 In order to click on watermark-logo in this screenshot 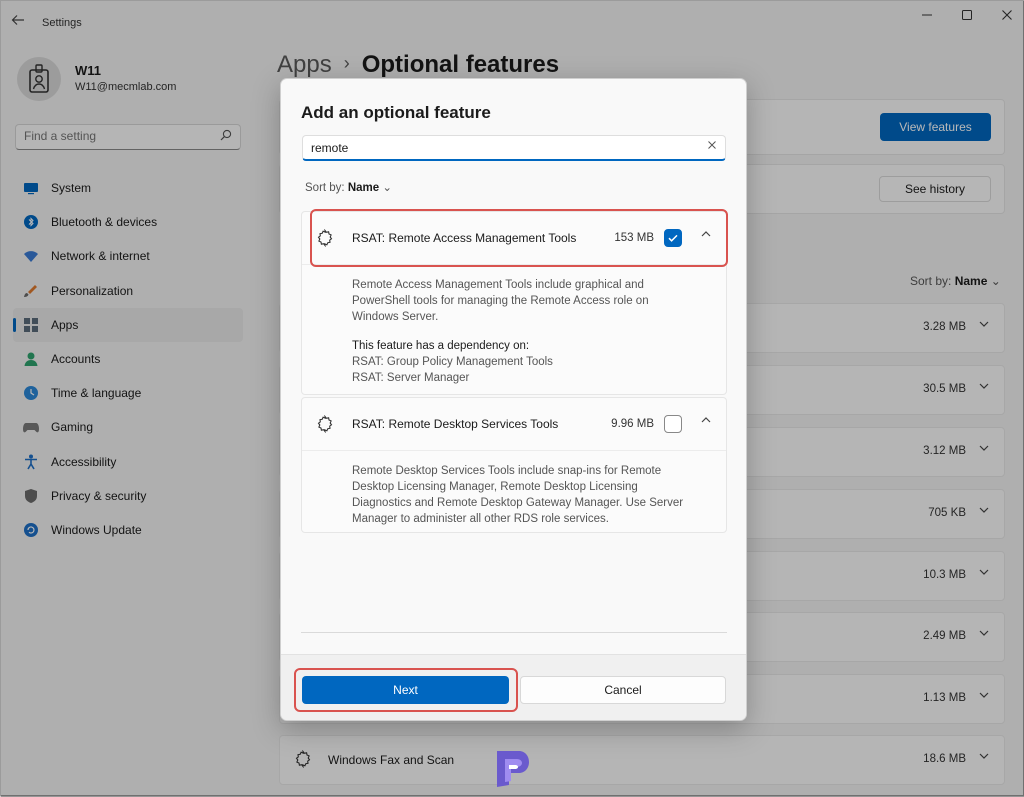, I will do `click(512, 768)`.